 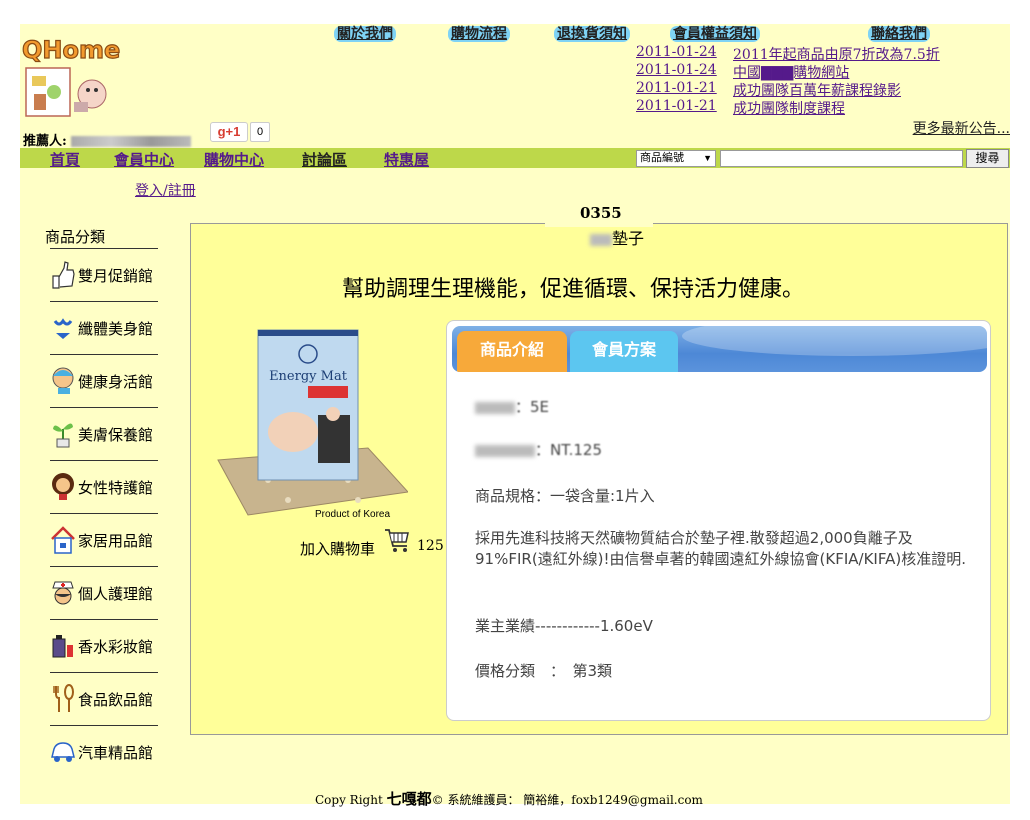 I want to click on add-to-cart-label: 加入購物車, so click(x=337, y=548).